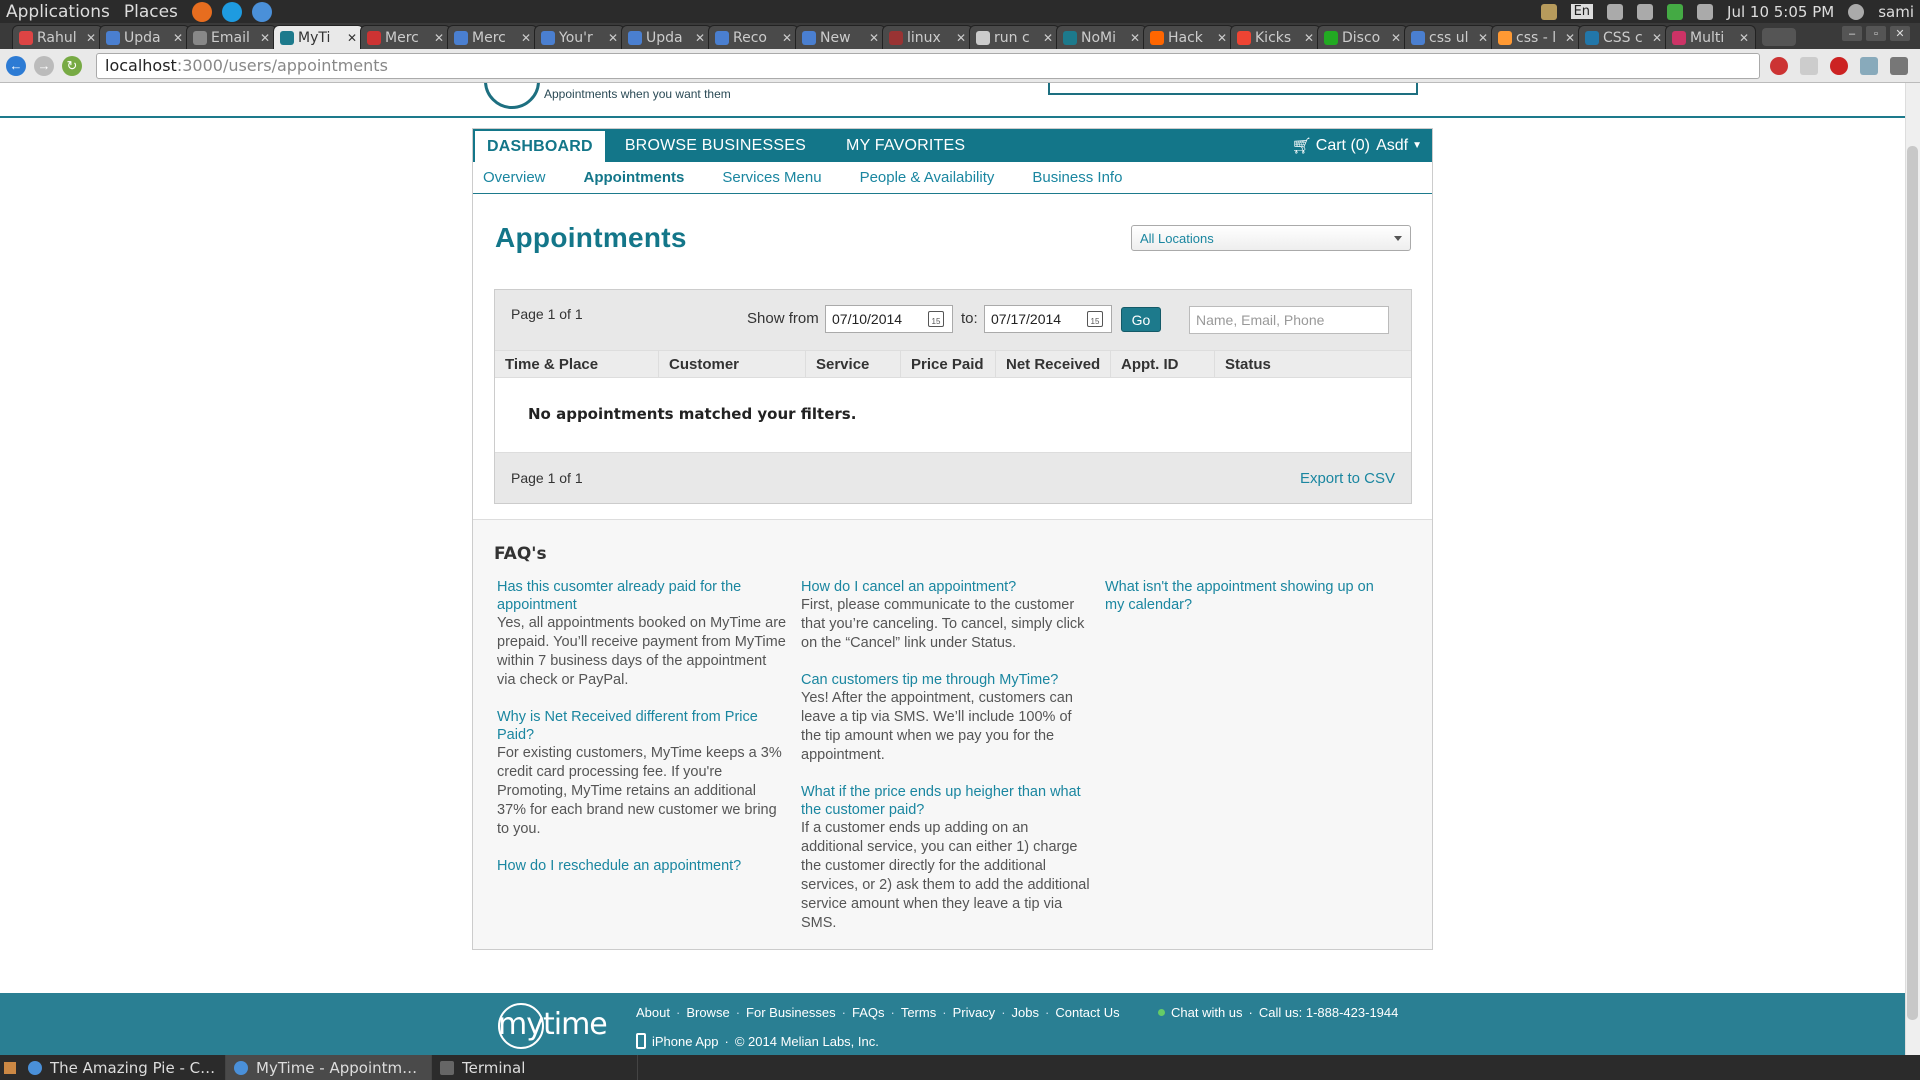  Describe the element at coordinates (1077, 177) in the screenshot. I see `subtab-business-info: Business Info` at that location.